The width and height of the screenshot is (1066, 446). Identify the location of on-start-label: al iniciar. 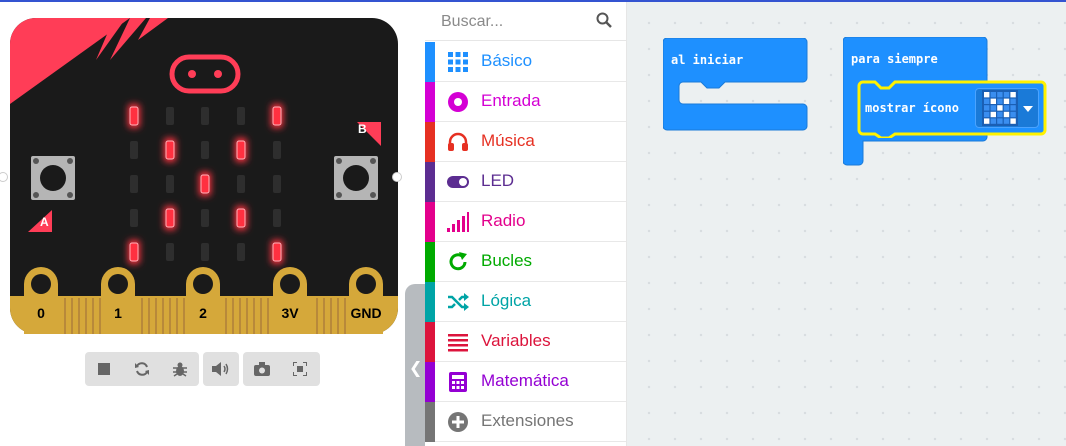
(707, 60).